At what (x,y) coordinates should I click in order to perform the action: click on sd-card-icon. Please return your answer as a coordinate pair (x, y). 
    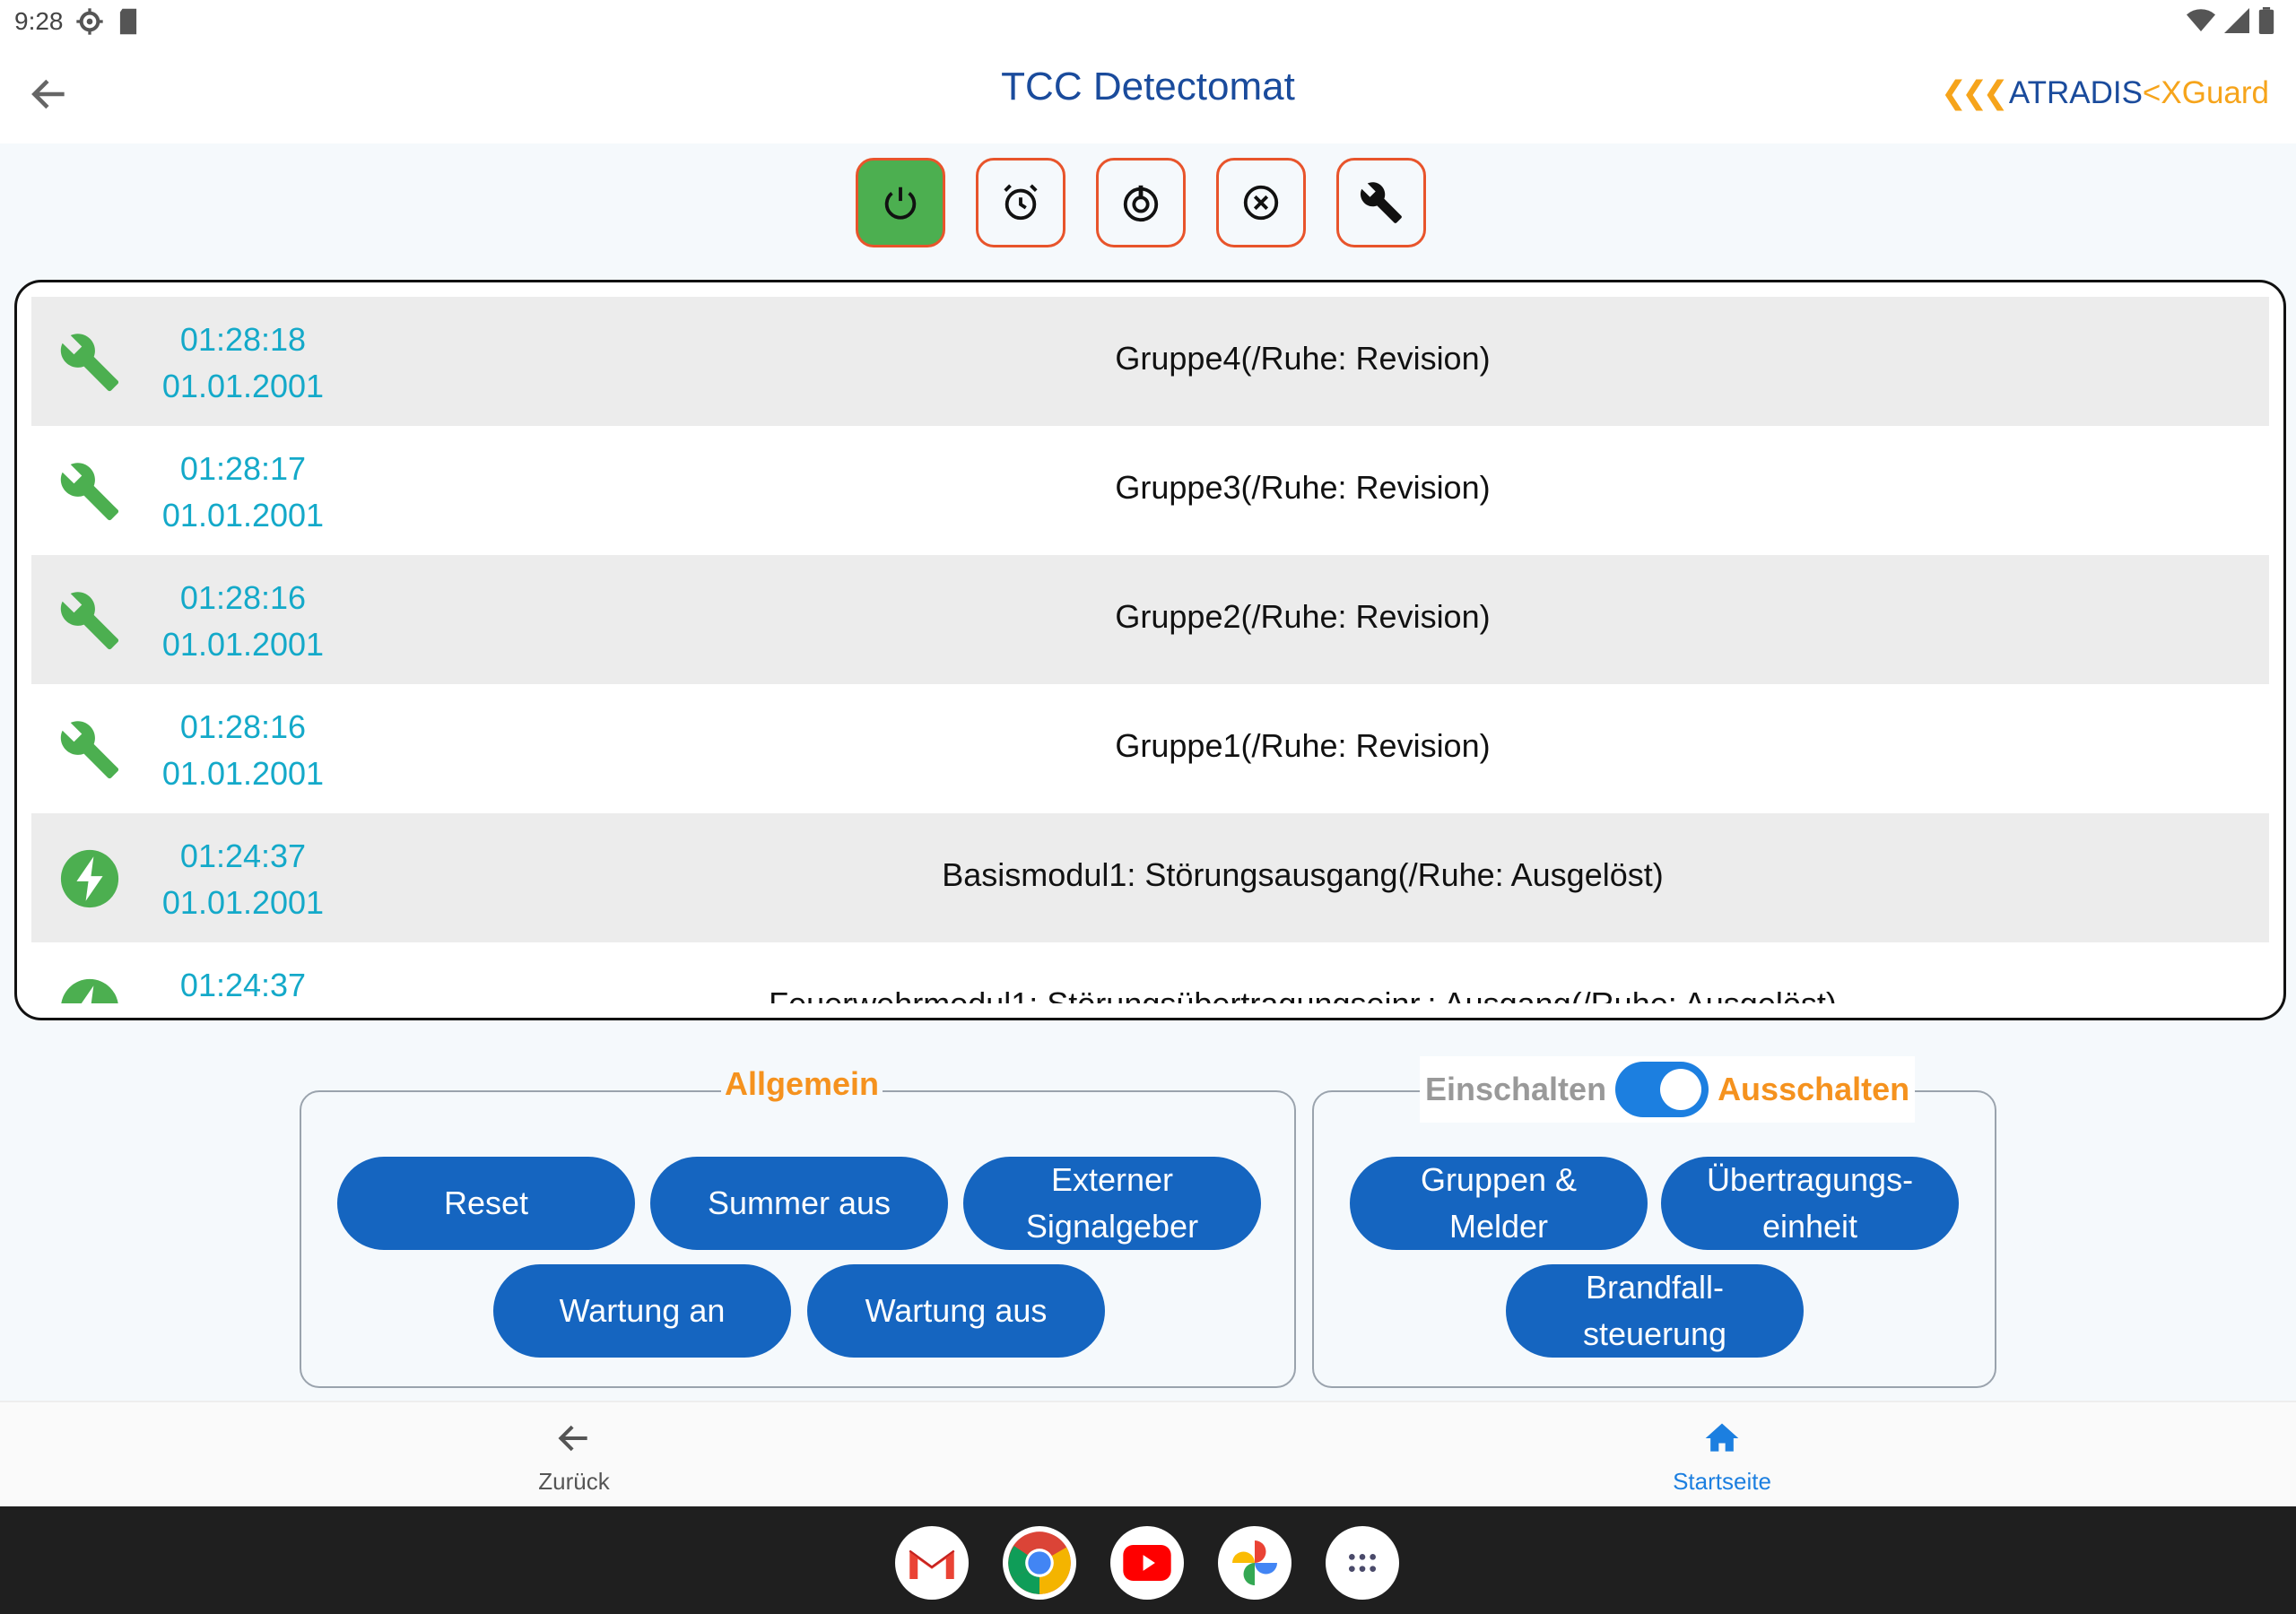
    Looking at the image, I should click on (128, 21).